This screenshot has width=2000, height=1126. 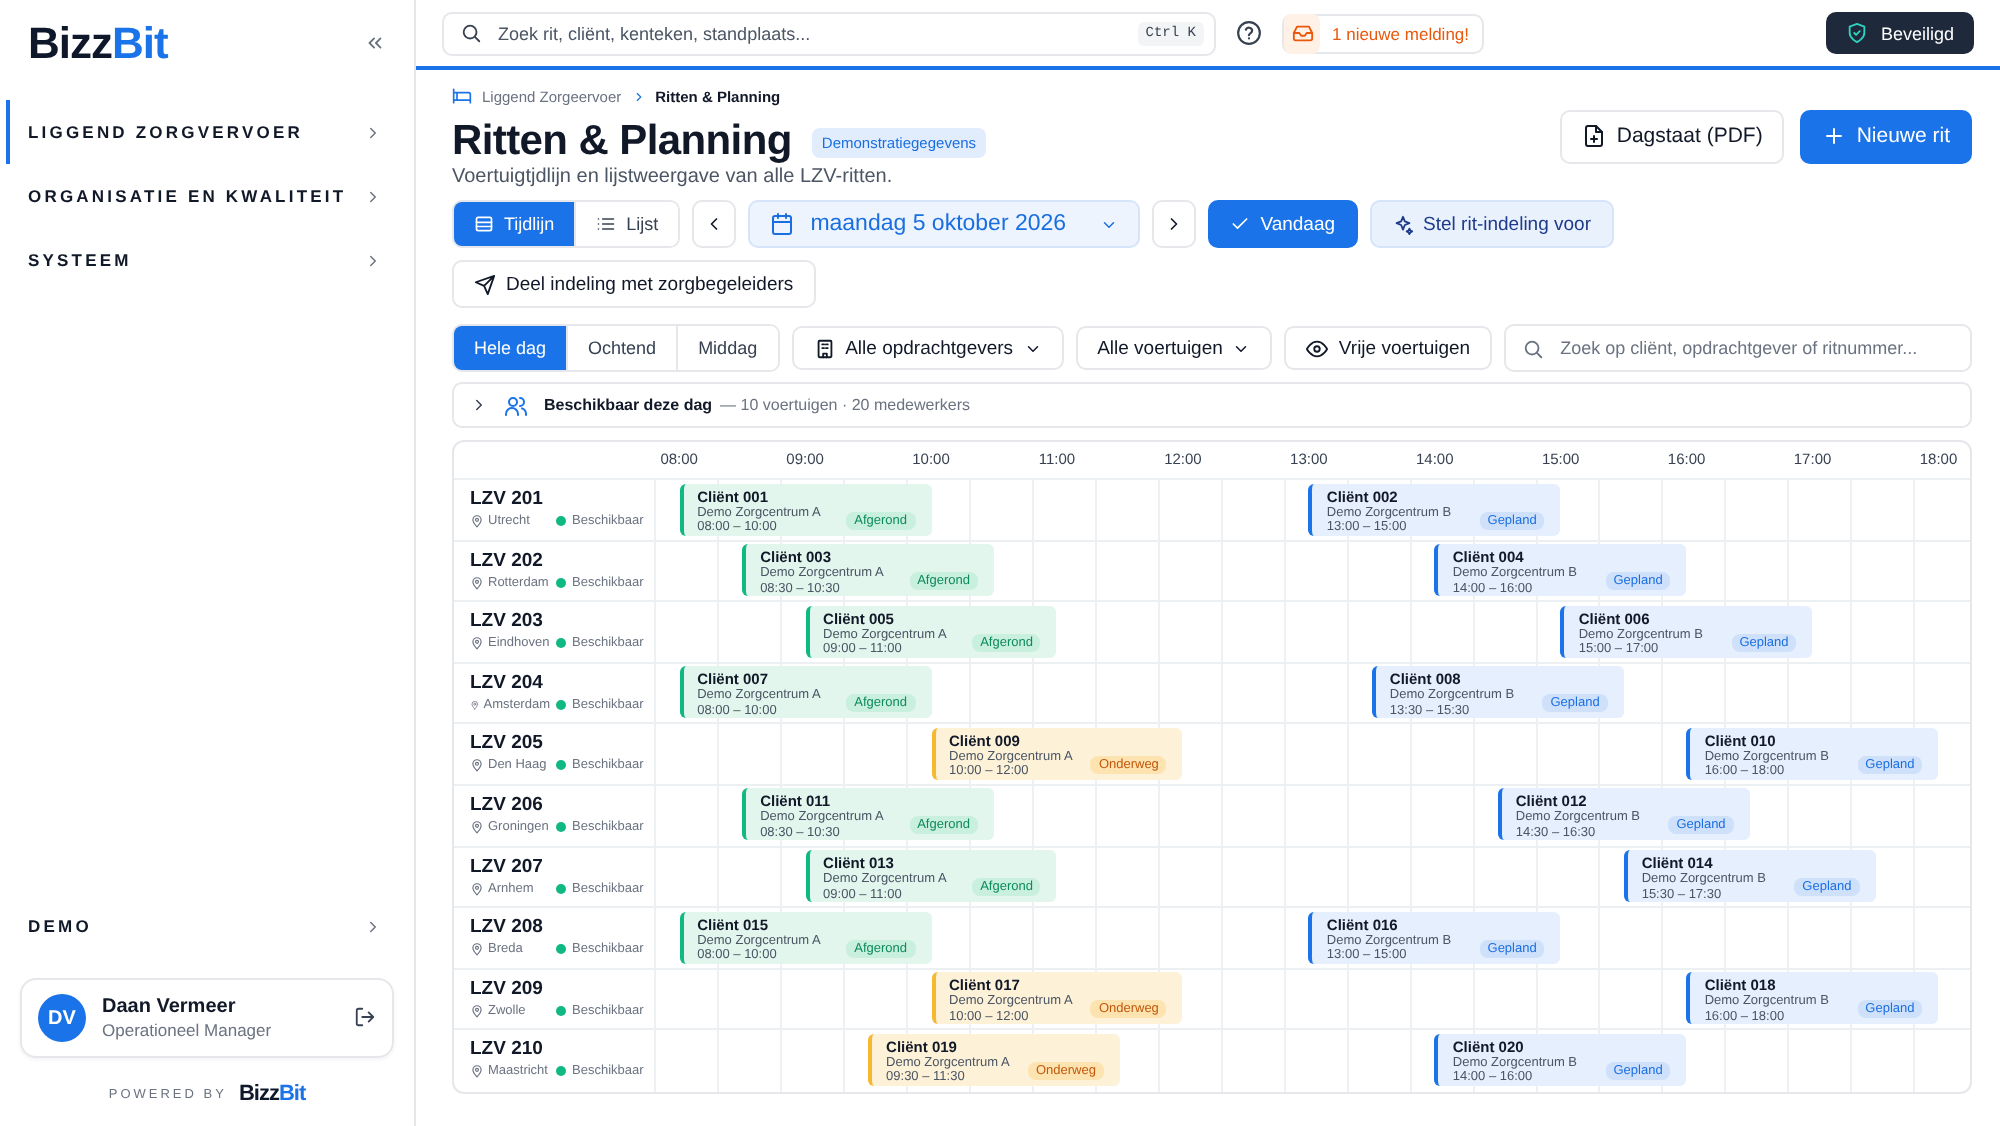 I want to click on pdf-button: Dagstaat (PDF), so click(x=1672, y=136).